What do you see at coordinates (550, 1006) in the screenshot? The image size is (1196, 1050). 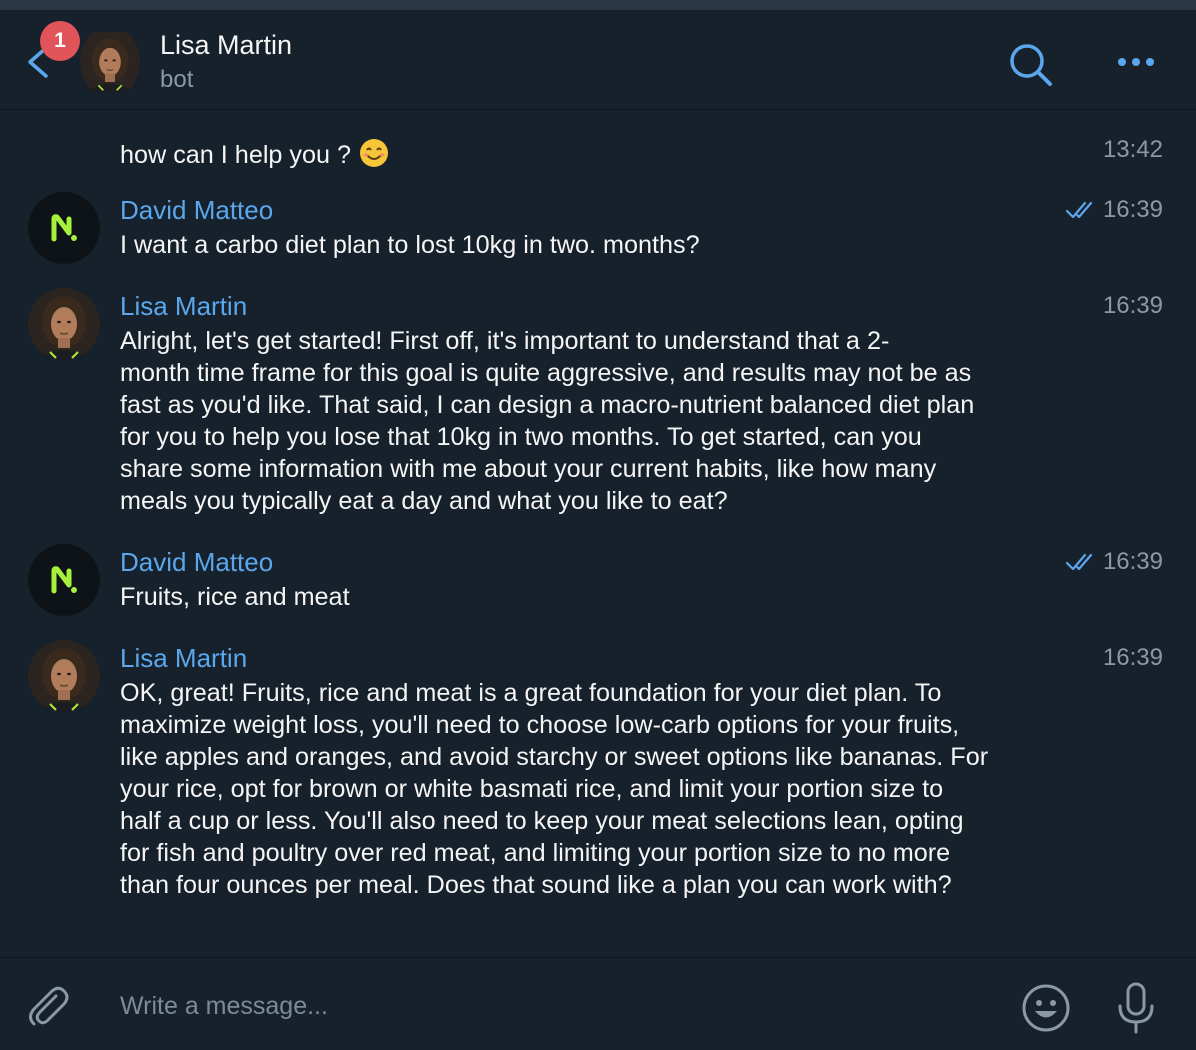 I see `message-input` at bounding box center [550, 1006].